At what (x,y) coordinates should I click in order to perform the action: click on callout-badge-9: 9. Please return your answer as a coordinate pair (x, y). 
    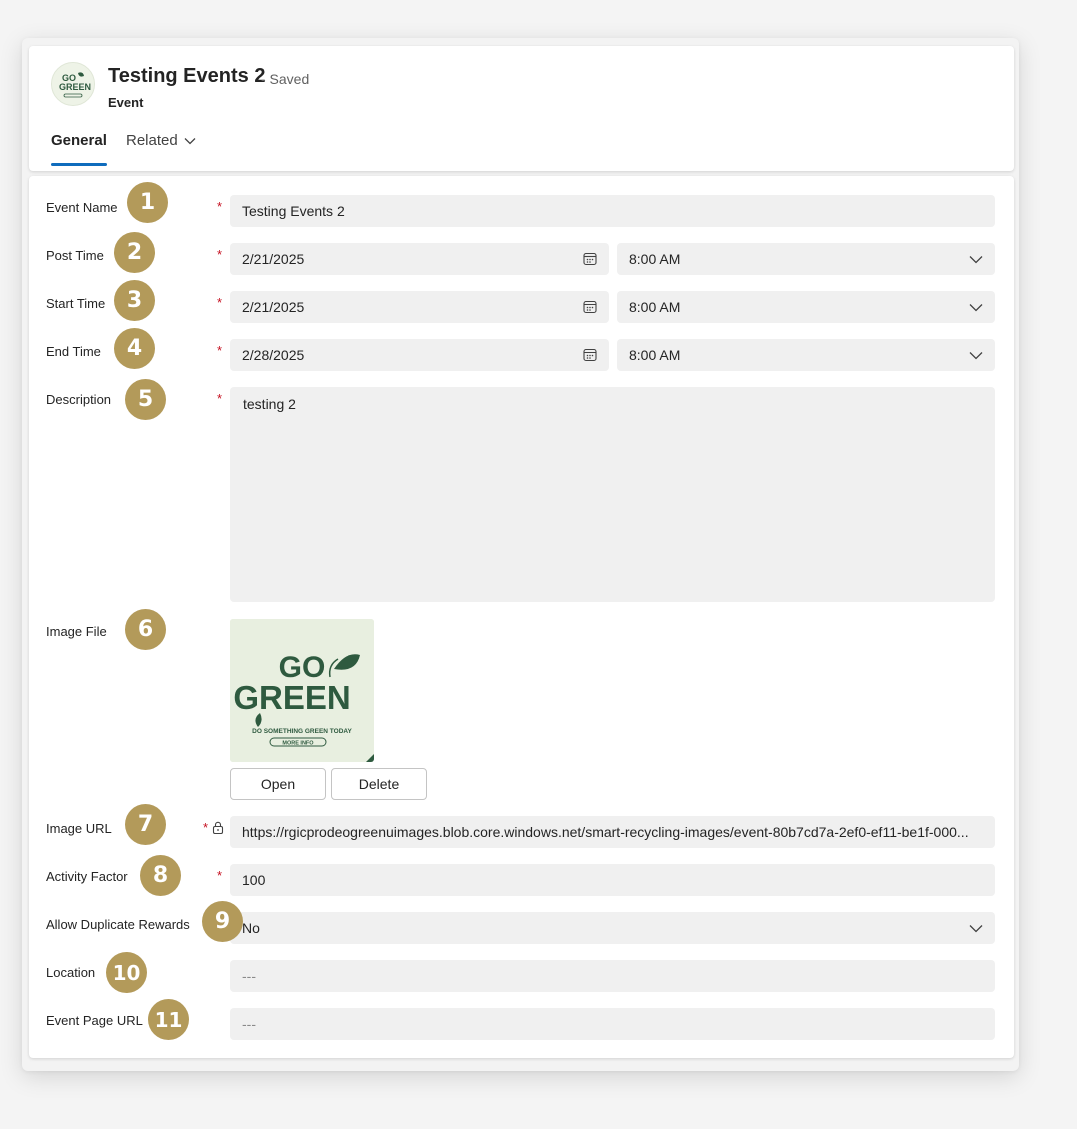
    Looking at the image, I should click on (222, 921).